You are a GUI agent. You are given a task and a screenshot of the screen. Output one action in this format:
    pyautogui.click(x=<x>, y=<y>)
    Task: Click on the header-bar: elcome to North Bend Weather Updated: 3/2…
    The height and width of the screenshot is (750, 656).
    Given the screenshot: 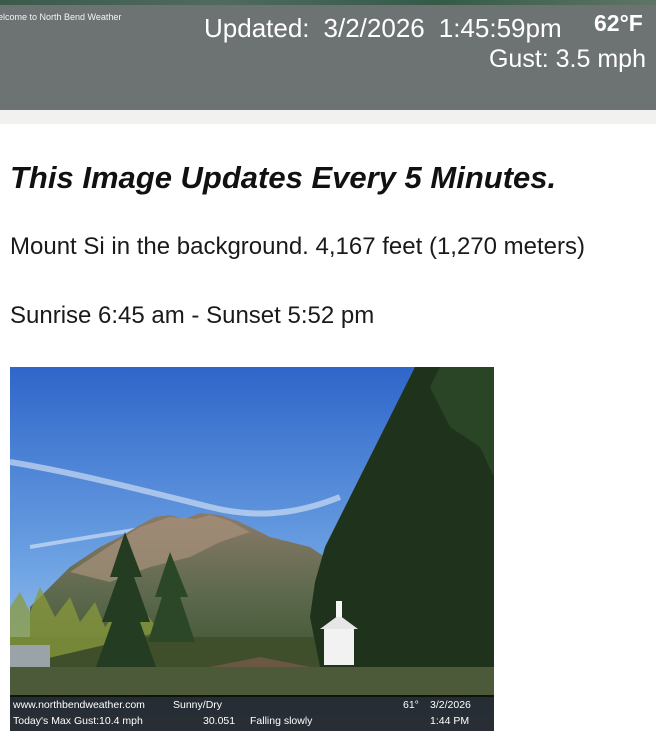 What is the action you would take?
    pyautogui.click(x=328, y=55)
    